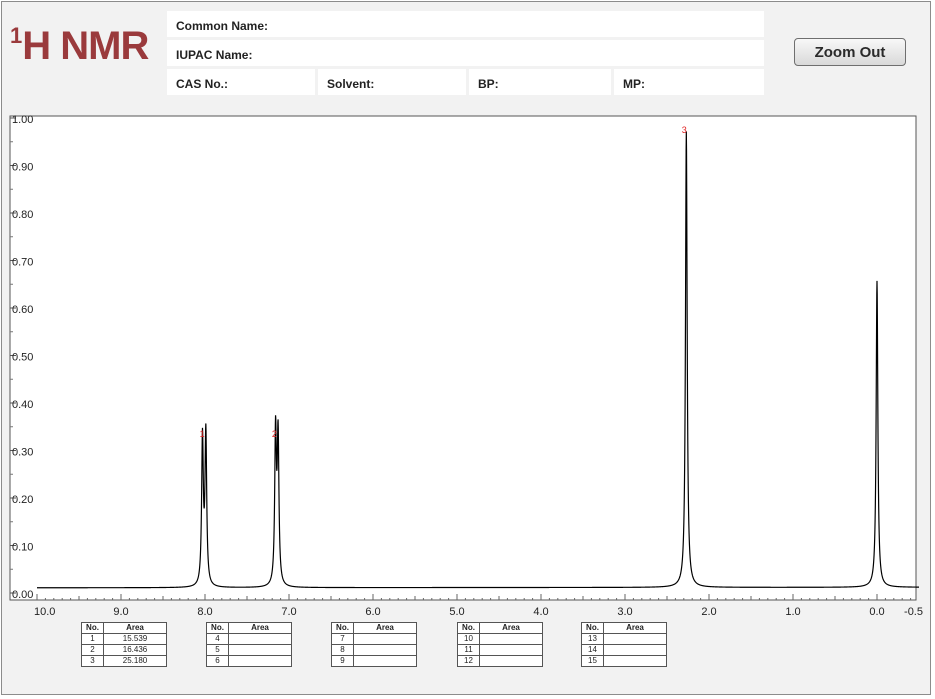  What do you see at coordinates (684, 130) in the screenshot?
I see `peak-label: 3` at bounding box center [684, 130].